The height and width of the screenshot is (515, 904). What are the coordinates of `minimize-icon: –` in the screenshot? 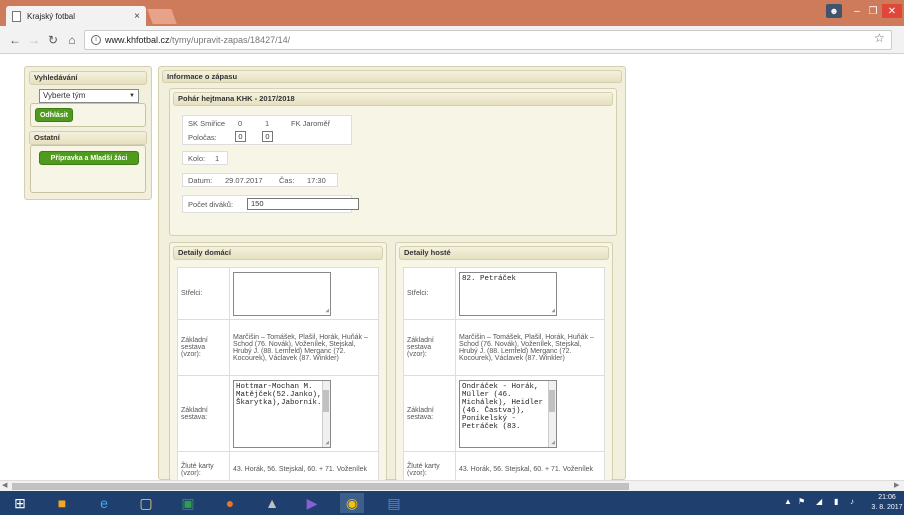 It's located at (857, 11).